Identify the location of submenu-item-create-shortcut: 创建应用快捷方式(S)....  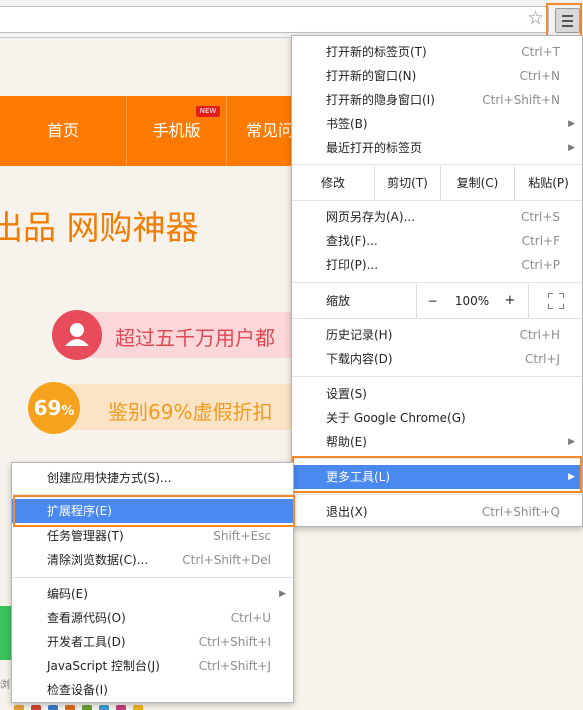
(152, 478).